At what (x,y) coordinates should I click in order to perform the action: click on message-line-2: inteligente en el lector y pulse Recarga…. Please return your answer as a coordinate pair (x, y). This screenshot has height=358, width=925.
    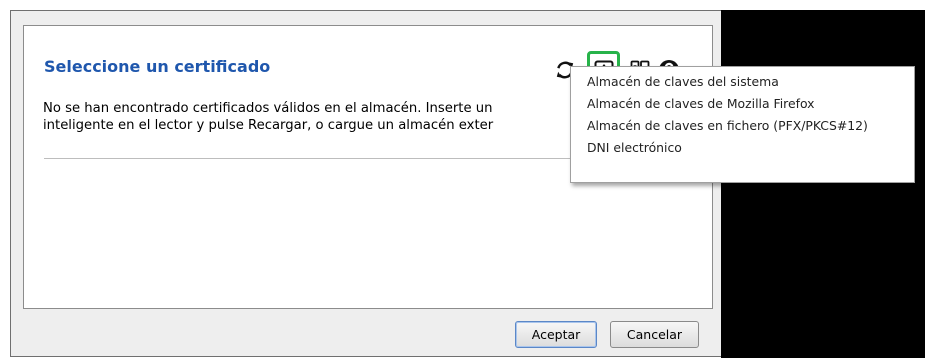
    Looking at the image, I should click on (268, 125).